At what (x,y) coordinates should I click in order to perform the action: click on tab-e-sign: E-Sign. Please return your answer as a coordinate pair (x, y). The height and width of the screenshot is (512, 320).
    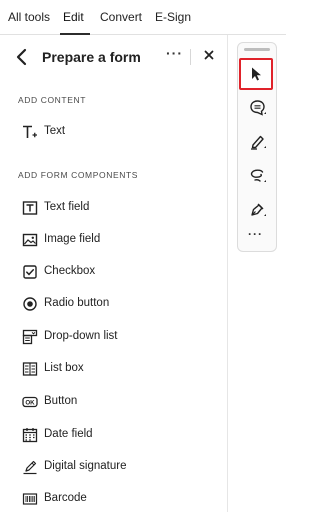
    Looking at the image, I should click on (173, 17).